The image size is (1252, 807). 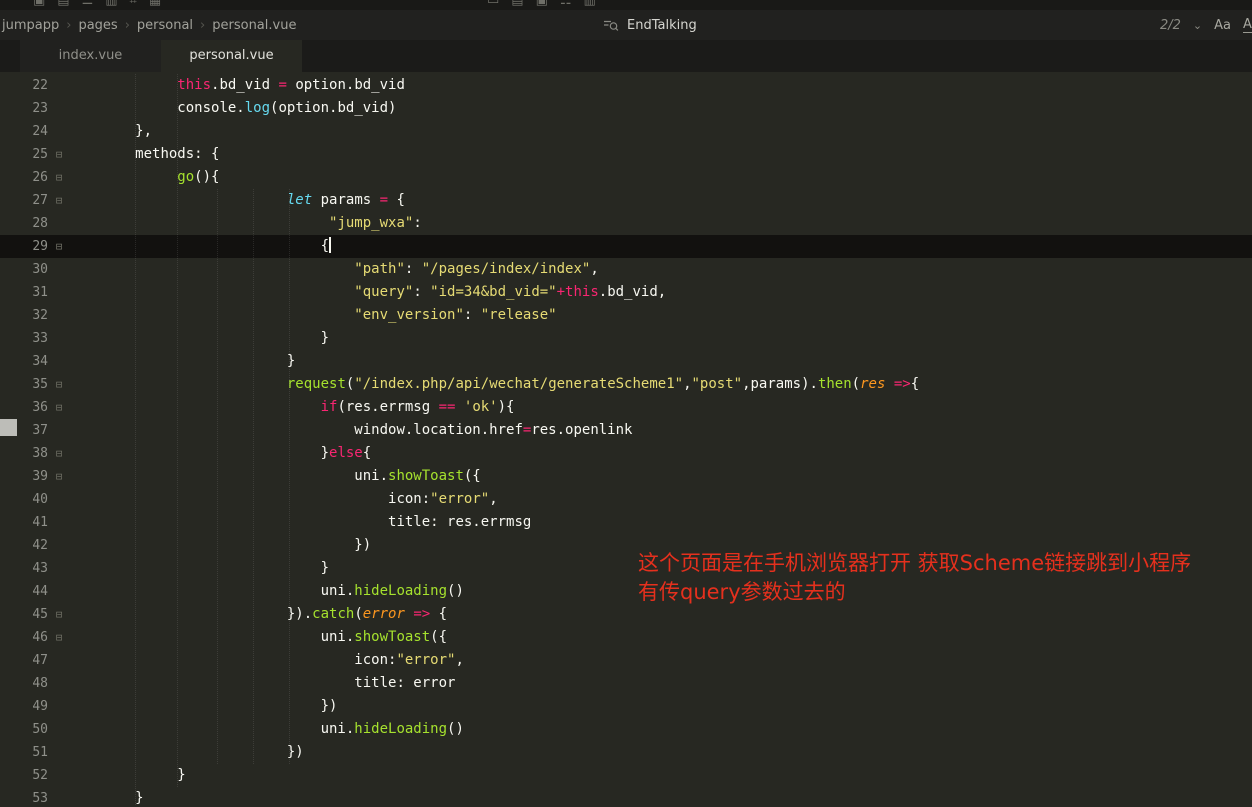 What do you see at coordinates (626, 407) in the screenshot?
I see `code-line-36: 36 ⊟ if(res.errmsg == 'ok'){` at bounding box center [626, 407].